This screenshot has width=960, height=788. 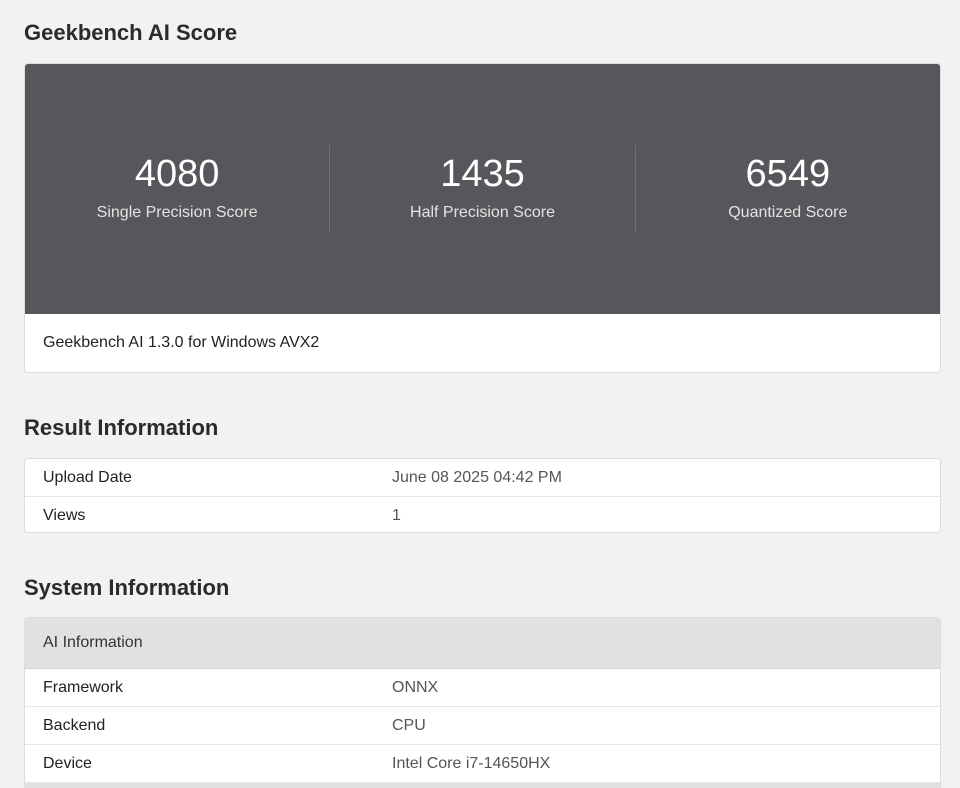 What do you see at coordinates (83, 687) in the screenshot?
I see `row-key: Framework` at bounding box center [83, 687].